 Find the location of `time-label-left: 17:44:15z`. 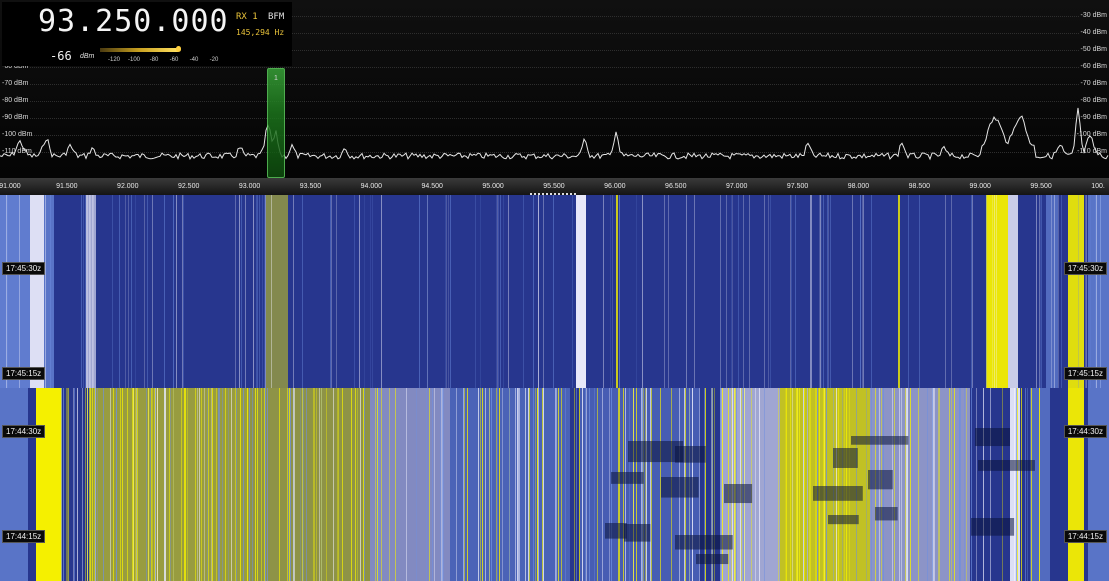

time-label-left: 17:44:15z is located at coordinates (24, 536).